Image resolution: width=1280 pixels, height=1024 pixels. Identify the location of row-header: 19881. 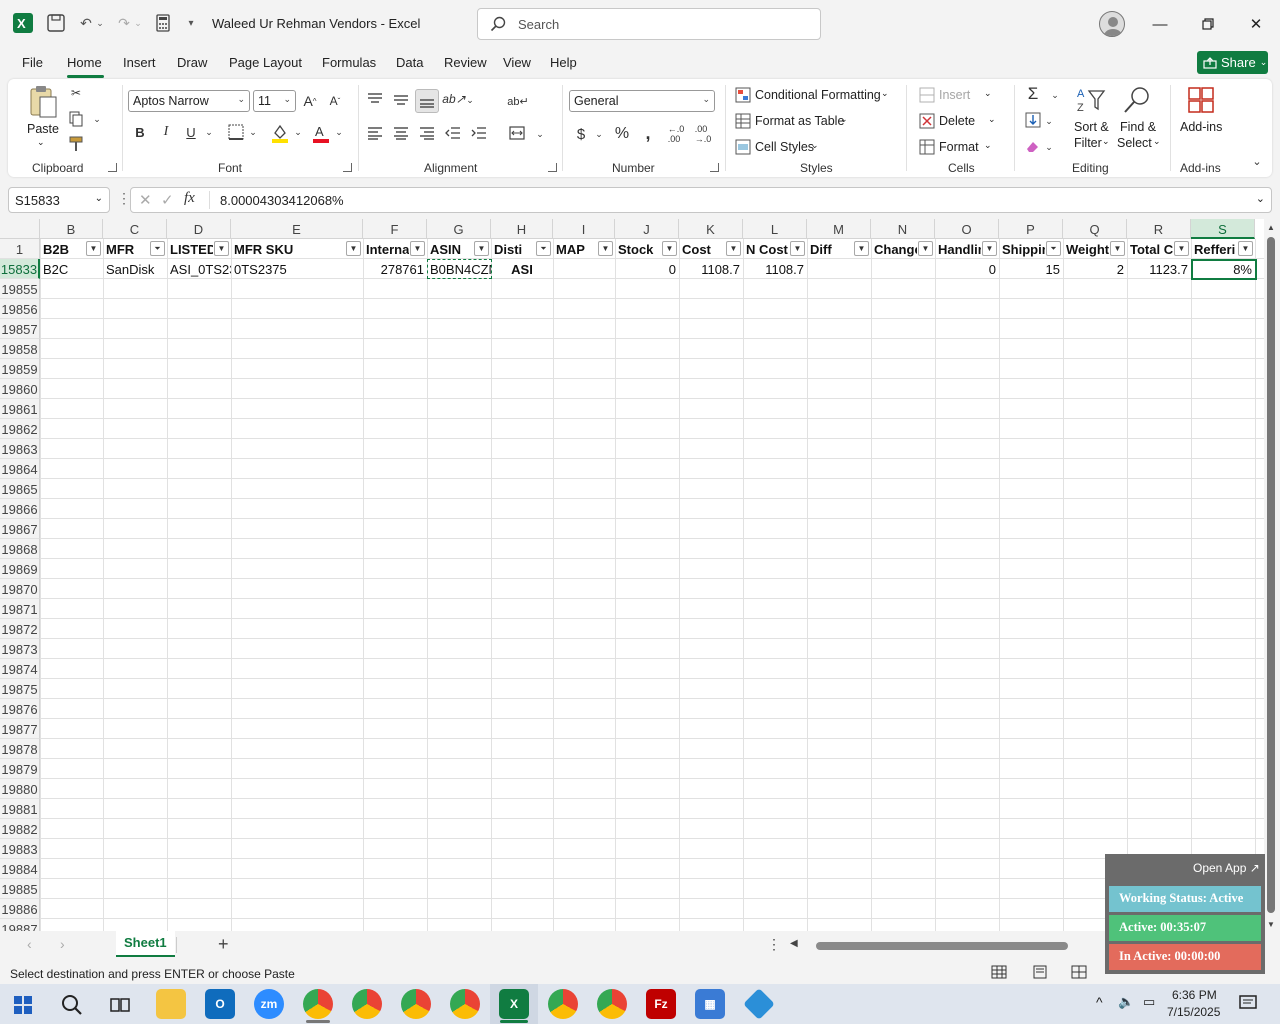
(20, 809).